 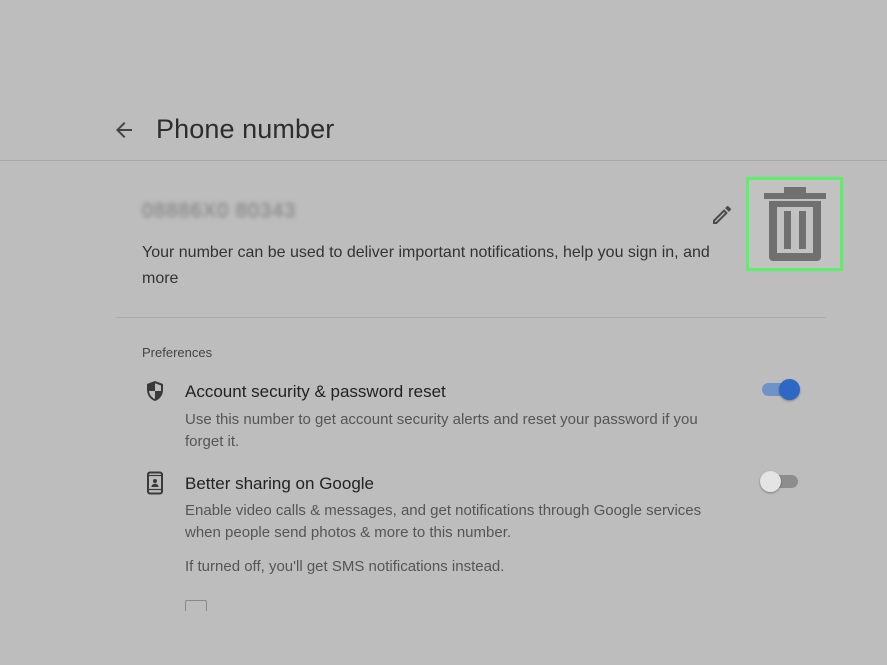 I want to click on back-button, so click(x=126, y=132).